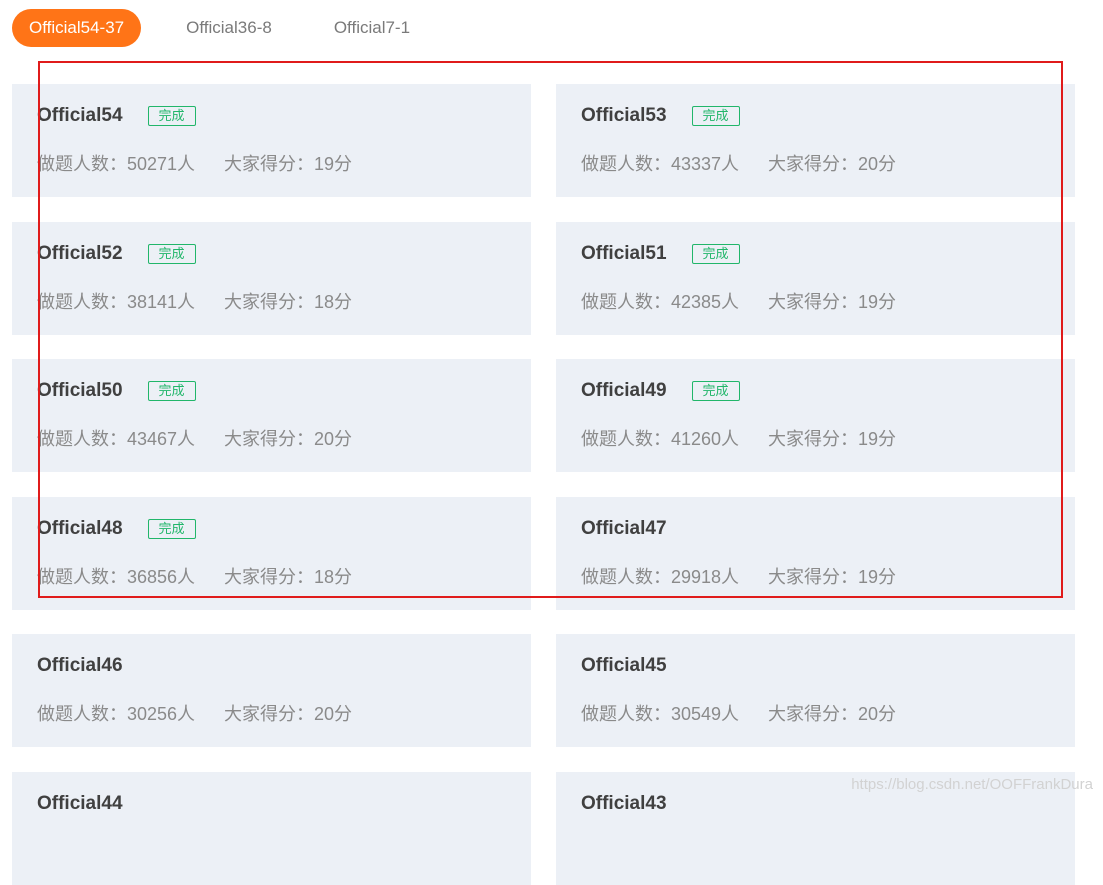 The width and height of the screenshot is (1103, 885). I want to click on participant-count: 做题人数：36856人, so click(116, 577).